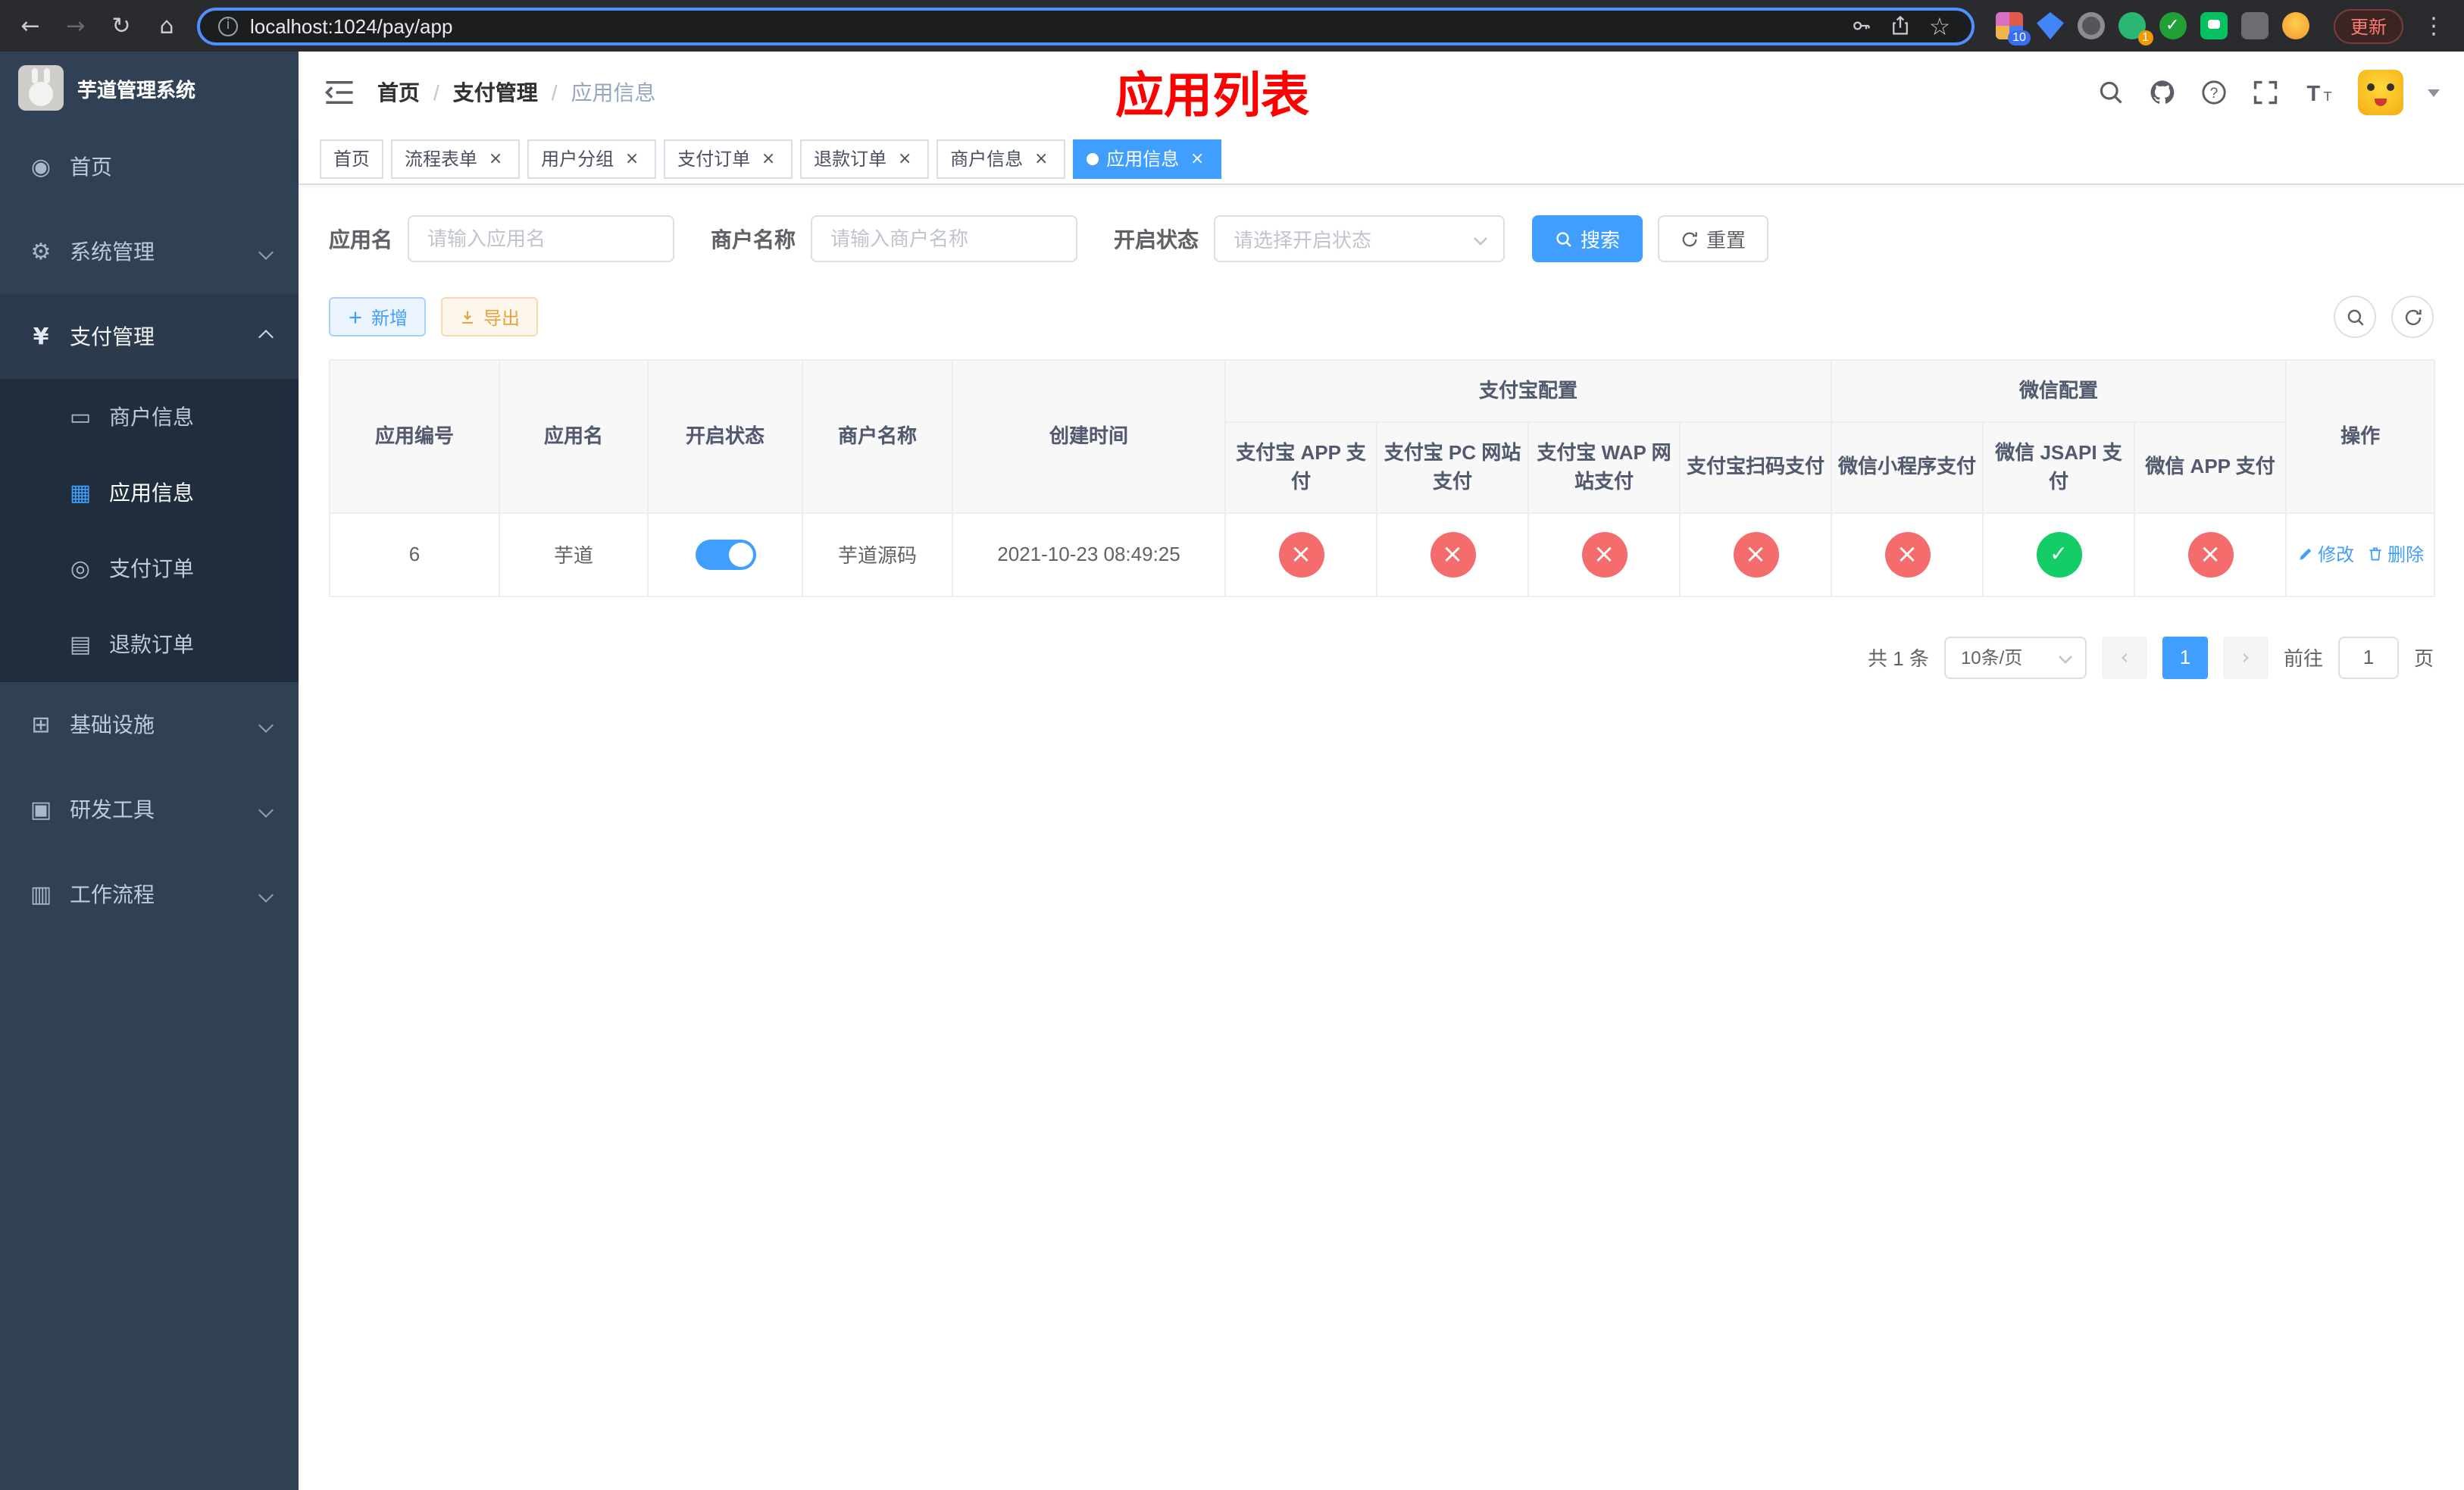  Describe the element at coordinates (2091, 26) in the screenshot. I see `dark-circle-extension-icon` at that location.